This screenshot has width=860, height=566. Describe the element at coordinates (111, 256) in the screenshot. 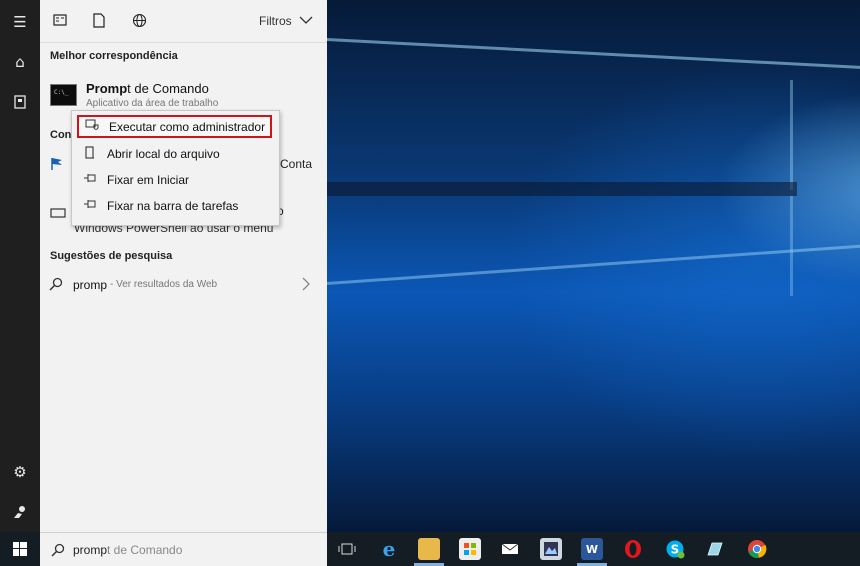

I see `suggestions-heading: Sugestões de pesquisa` at that location.